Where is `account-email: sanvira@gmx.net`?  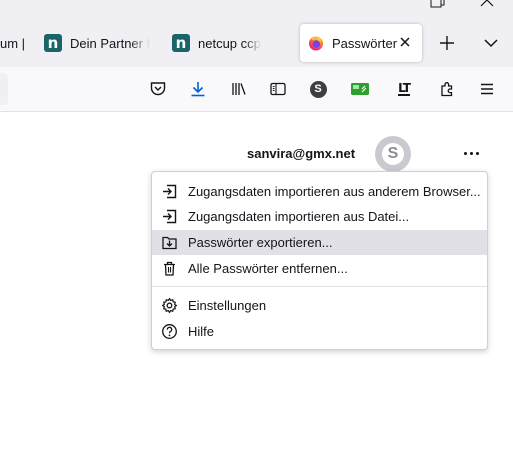
account-email: sanvira@gmx.net is located at coordinates (301, 153).